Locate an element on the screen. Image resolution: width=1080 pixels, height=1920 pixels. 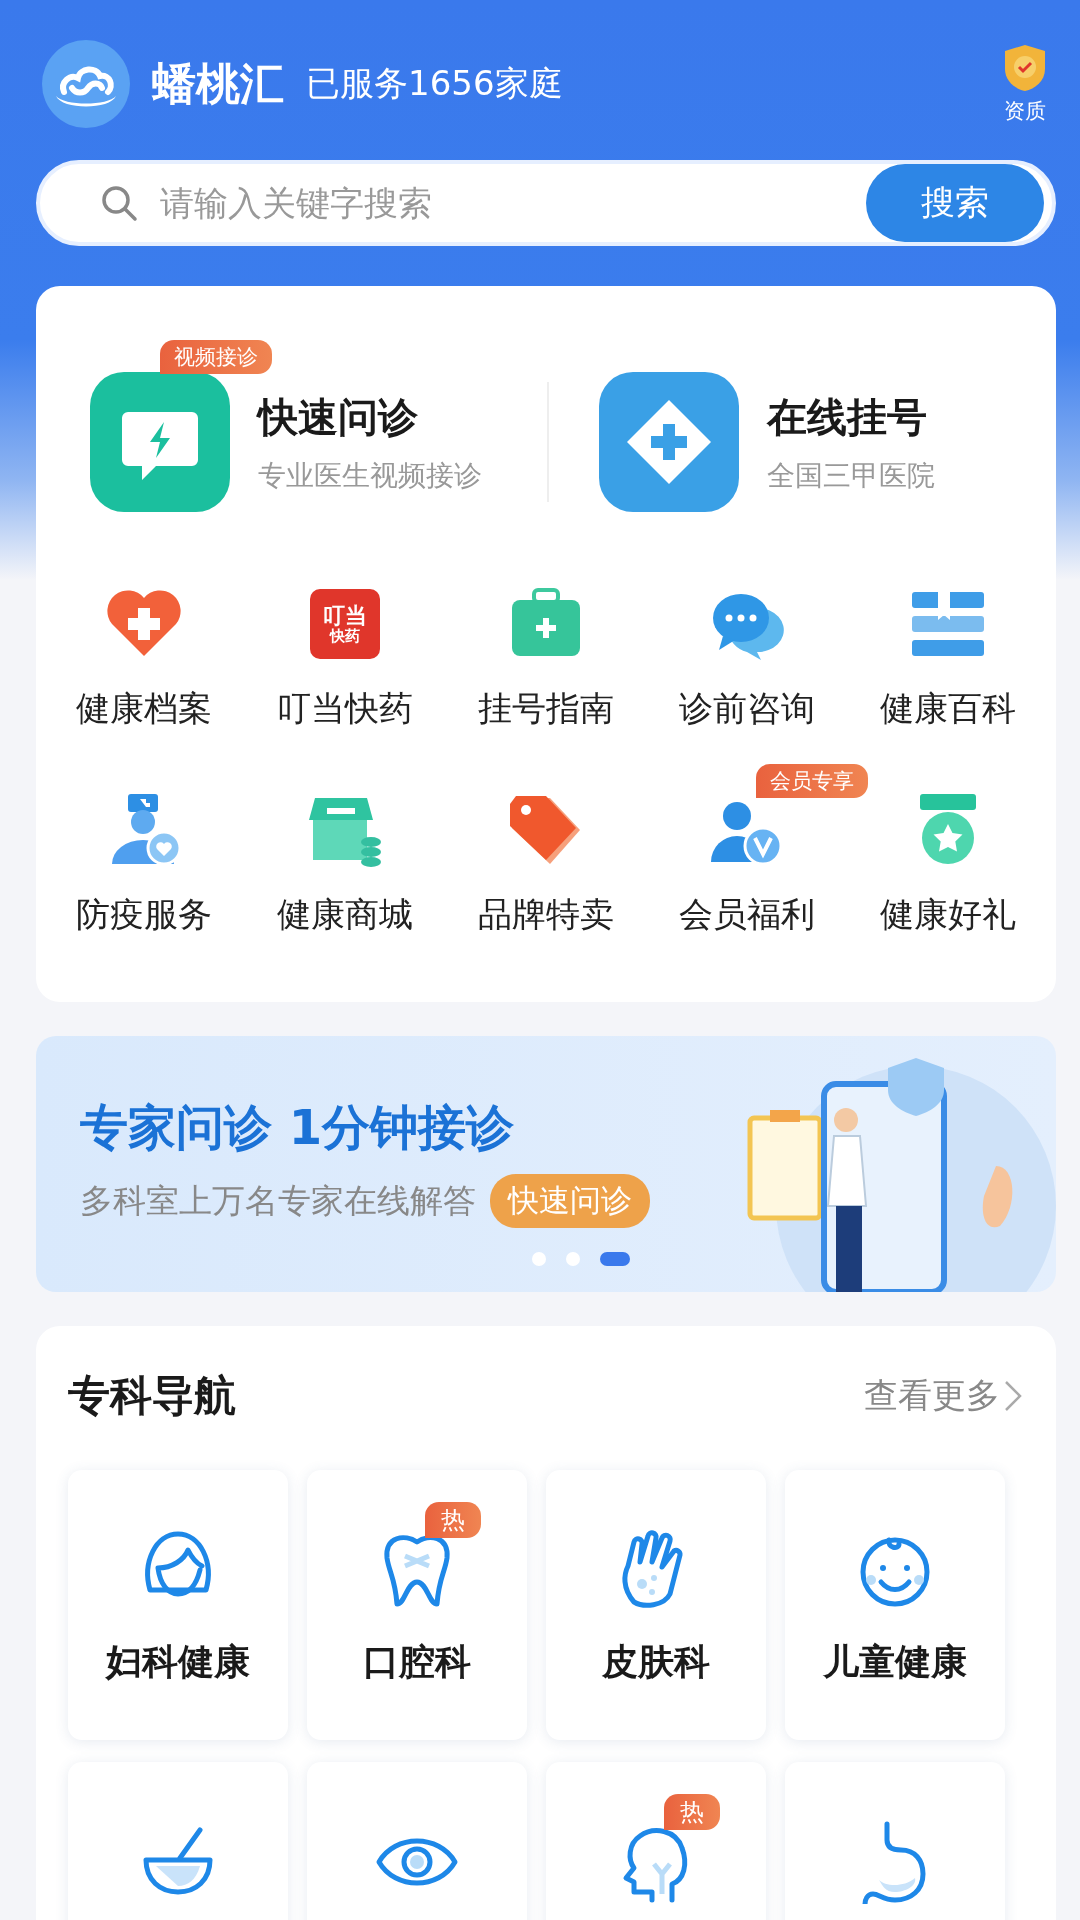
service-title: 快速问诊 is located at coordinates (338, 417).